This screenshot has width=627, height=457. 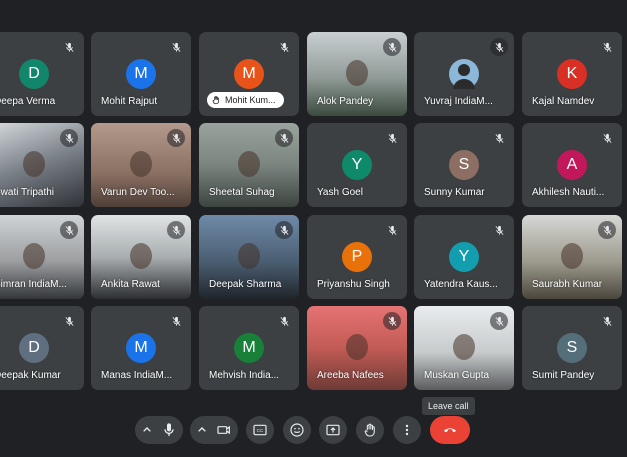 I want to click on captions-button: CC, so click(x=260, y=430).